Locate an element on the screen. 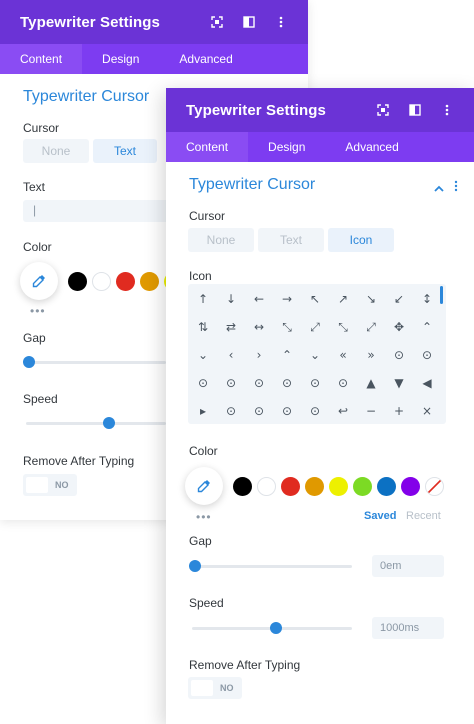 This screenshot has height=724, width=474. icon-option: ▲ is located at coordinates (371, 383).